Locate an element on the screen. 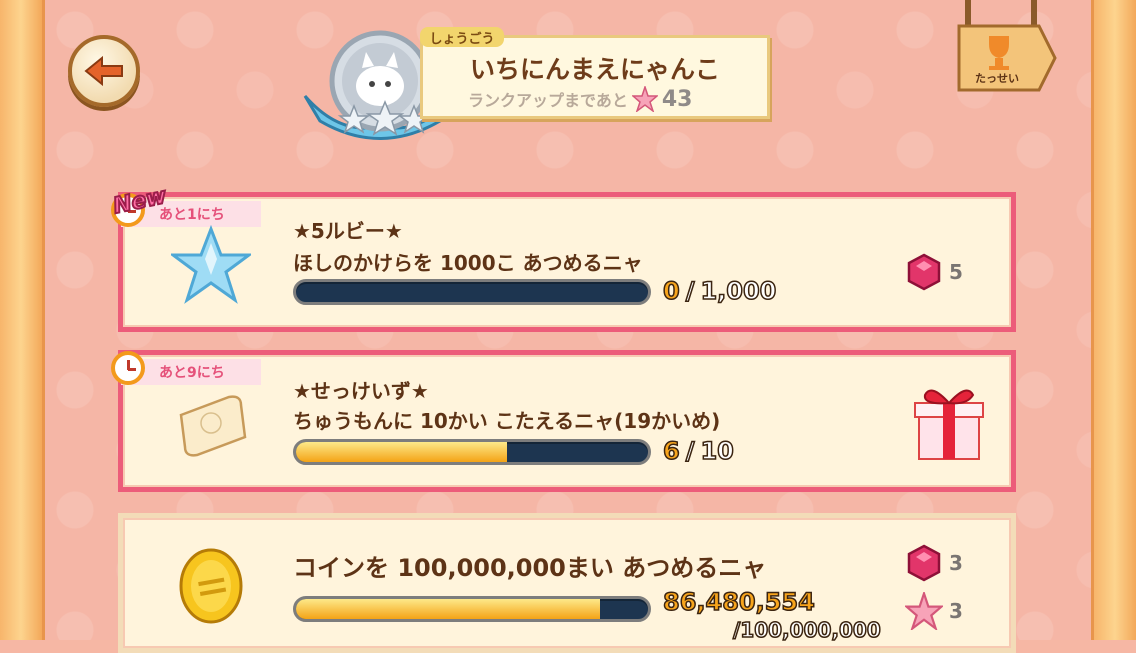  crystal-star-icon is located at coordinates (211, 264).